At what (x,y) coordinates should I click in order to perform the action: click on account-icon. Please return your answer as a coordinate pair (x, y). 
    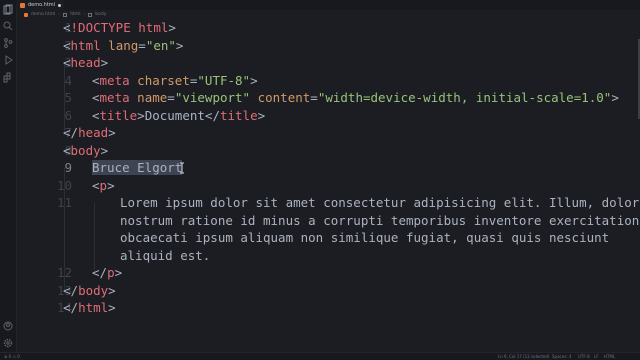
    Looking at the image, I should click on (8, 326).